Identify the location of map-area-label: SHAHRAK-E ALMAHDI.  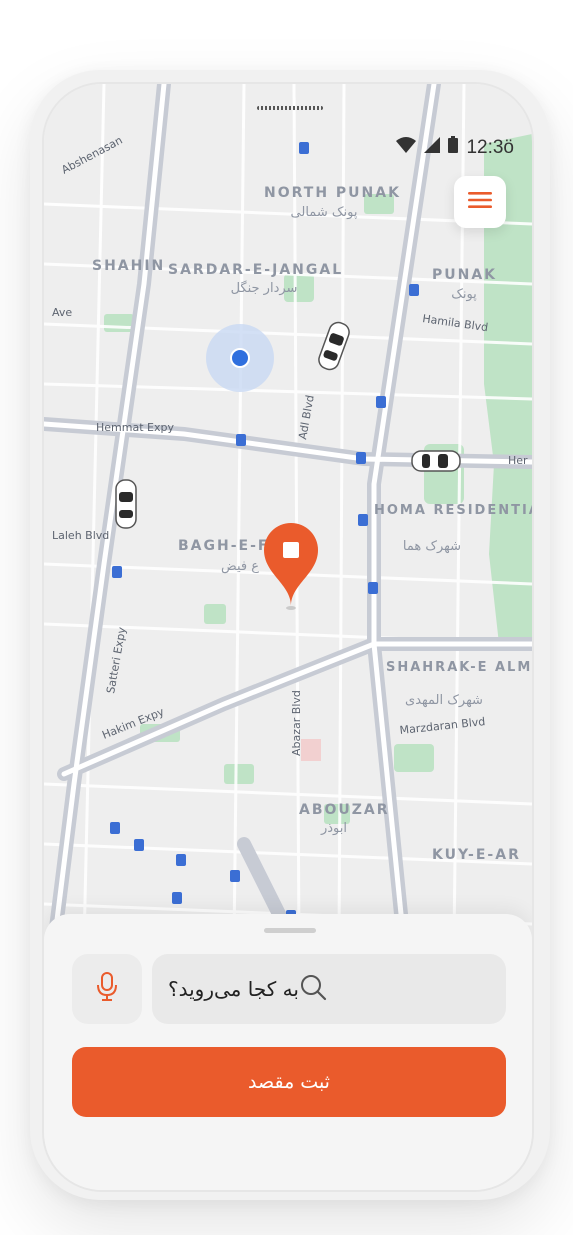
(459, 667).